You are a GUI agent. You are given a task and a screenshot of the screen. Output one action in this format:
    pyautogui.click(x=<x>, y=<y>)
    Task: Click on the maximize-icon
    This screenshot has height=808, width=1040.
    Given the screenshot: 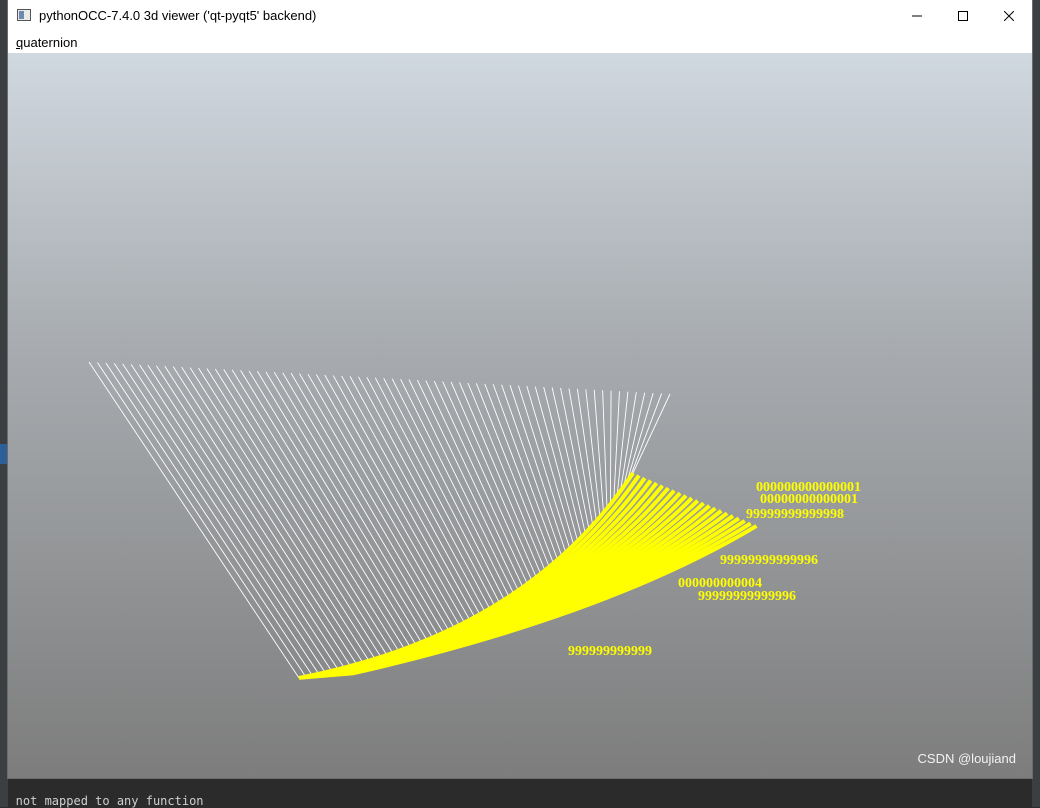 What is the action you would take?
    pyautogui.click(x=963, y=15)
    